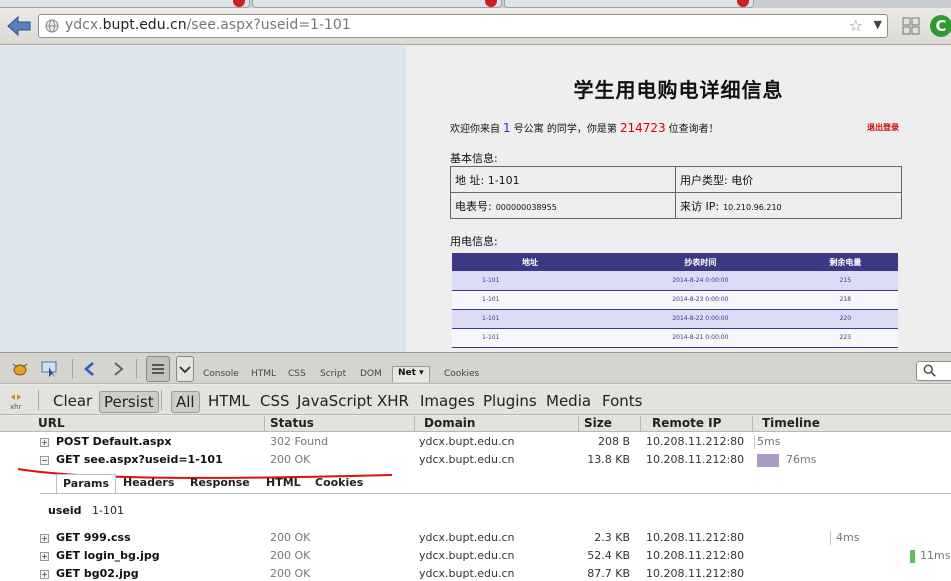 The width and height of the screenshot is (951, 581). I want to click on request-time: 76ms, so click(801, 459).